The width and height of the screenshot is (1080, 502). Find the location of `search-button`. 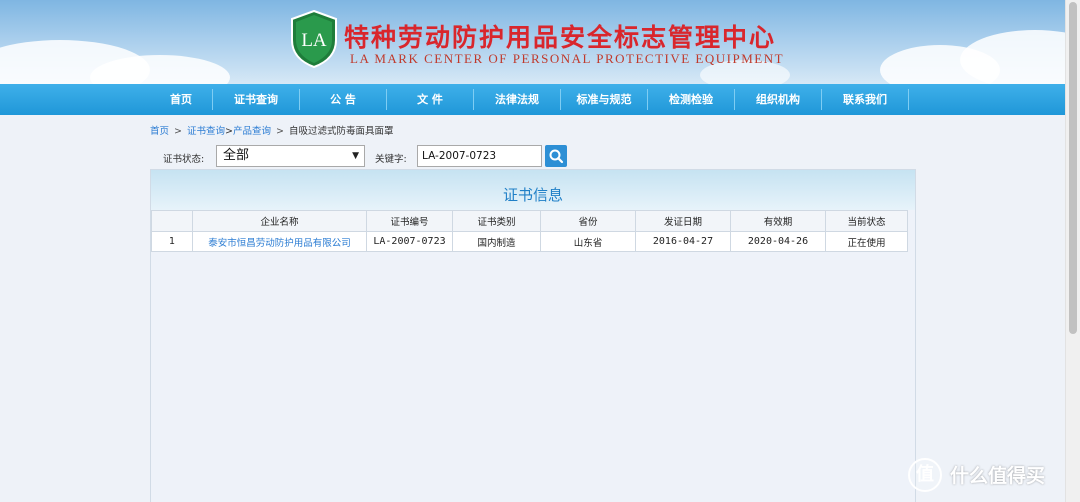

search-button is located at coordinates (556, 156).